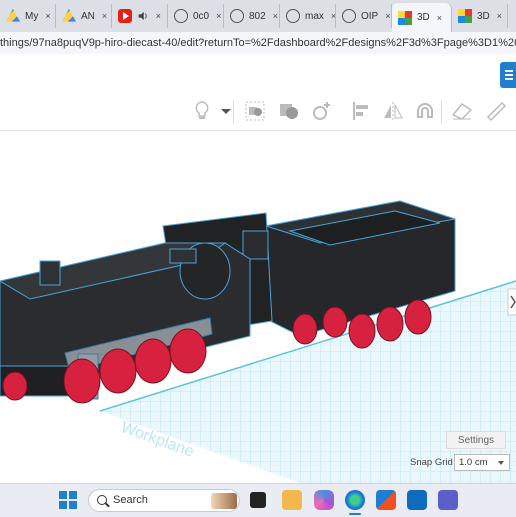 This screenshot has height=517, width=516. I want to click on copilot-icon, so click(324, 500).